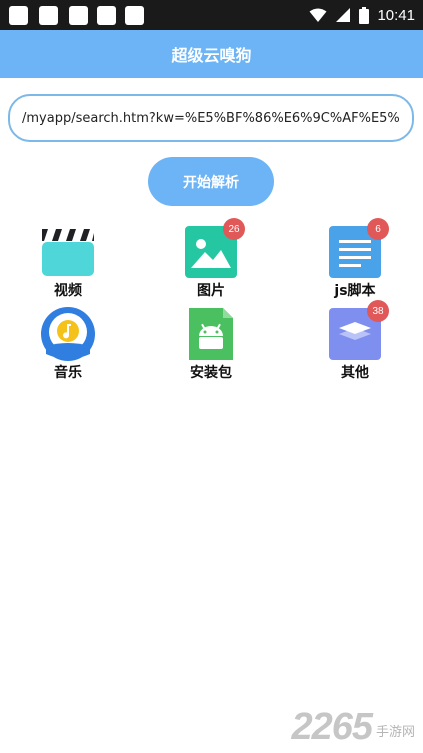  Describe the element at coordinates (332, 727) in the screenshot. I see `watermark-number: 2265` at that location.